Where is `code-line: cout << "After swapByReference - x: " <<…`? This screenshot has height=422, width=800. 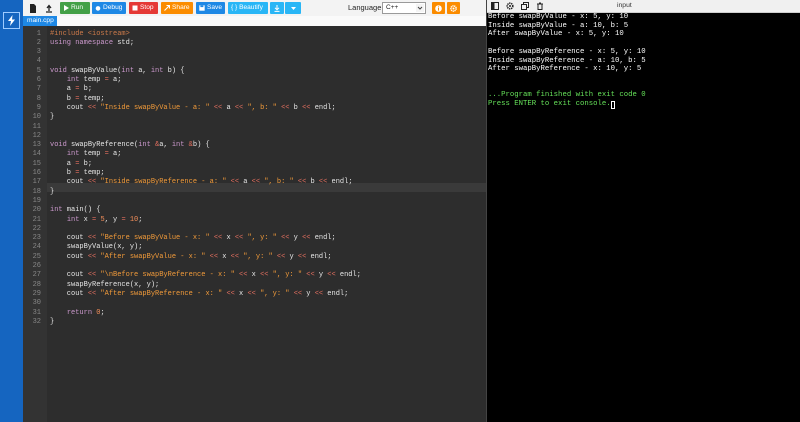 code-line: cout << "After swapByReference - x: " <<… is located at coordinates (199, 294).